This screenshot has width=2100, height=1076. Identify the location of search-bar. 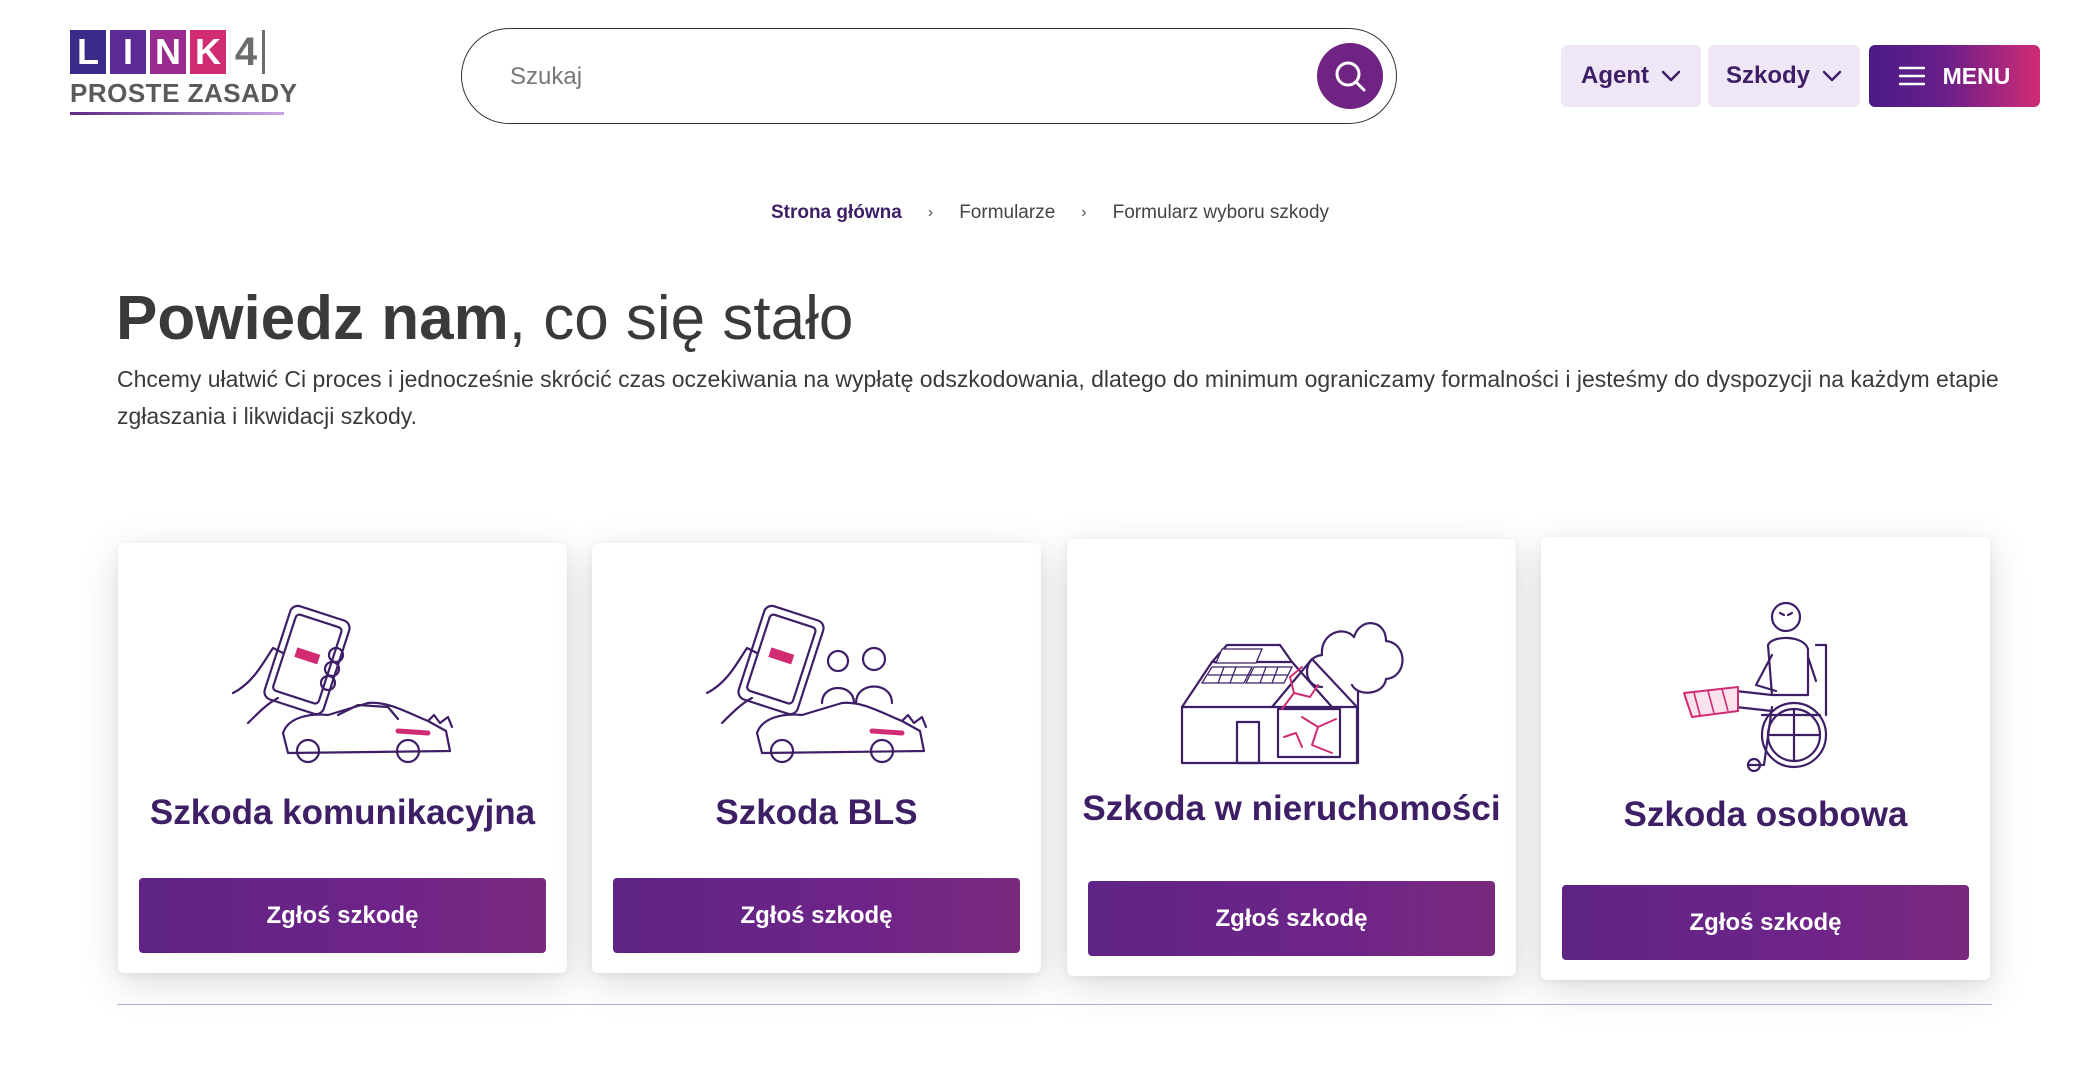
(929, 76).